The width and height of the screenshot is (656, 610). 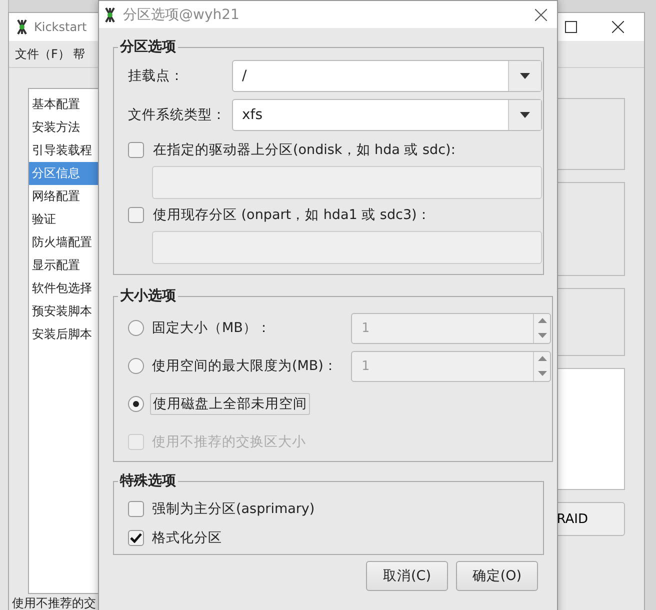 I want to click on radio-label: 固定大小（MB）：, so click(x=211, y=328).